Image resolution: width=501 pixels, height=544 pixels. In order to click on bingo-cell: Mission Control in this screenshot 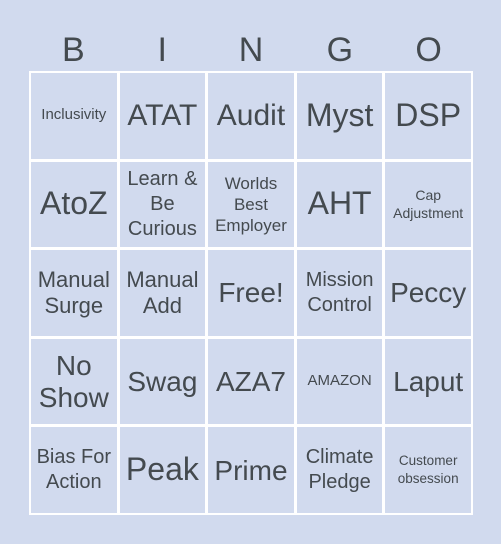, I will do `click(339, 293)`.